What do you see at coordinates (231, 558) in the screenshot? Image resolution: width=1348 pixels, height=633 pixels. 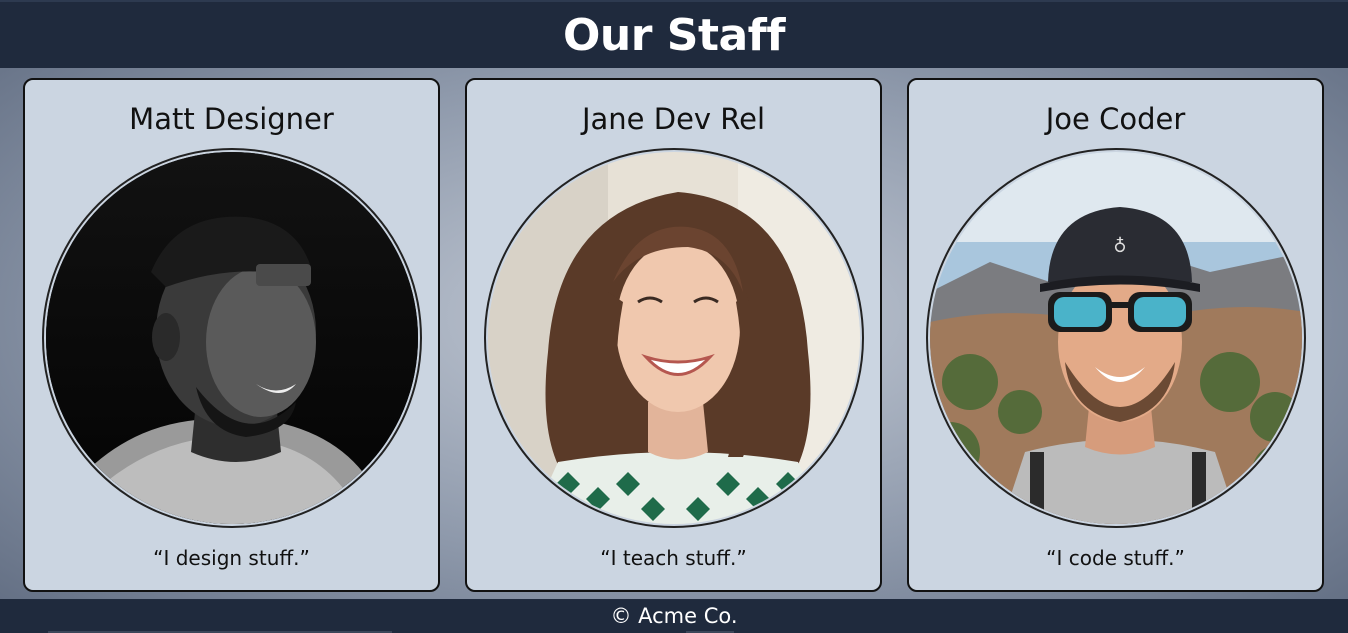 I see `staff-quote: “I design stuff.”` at bounding box center [231, 558].